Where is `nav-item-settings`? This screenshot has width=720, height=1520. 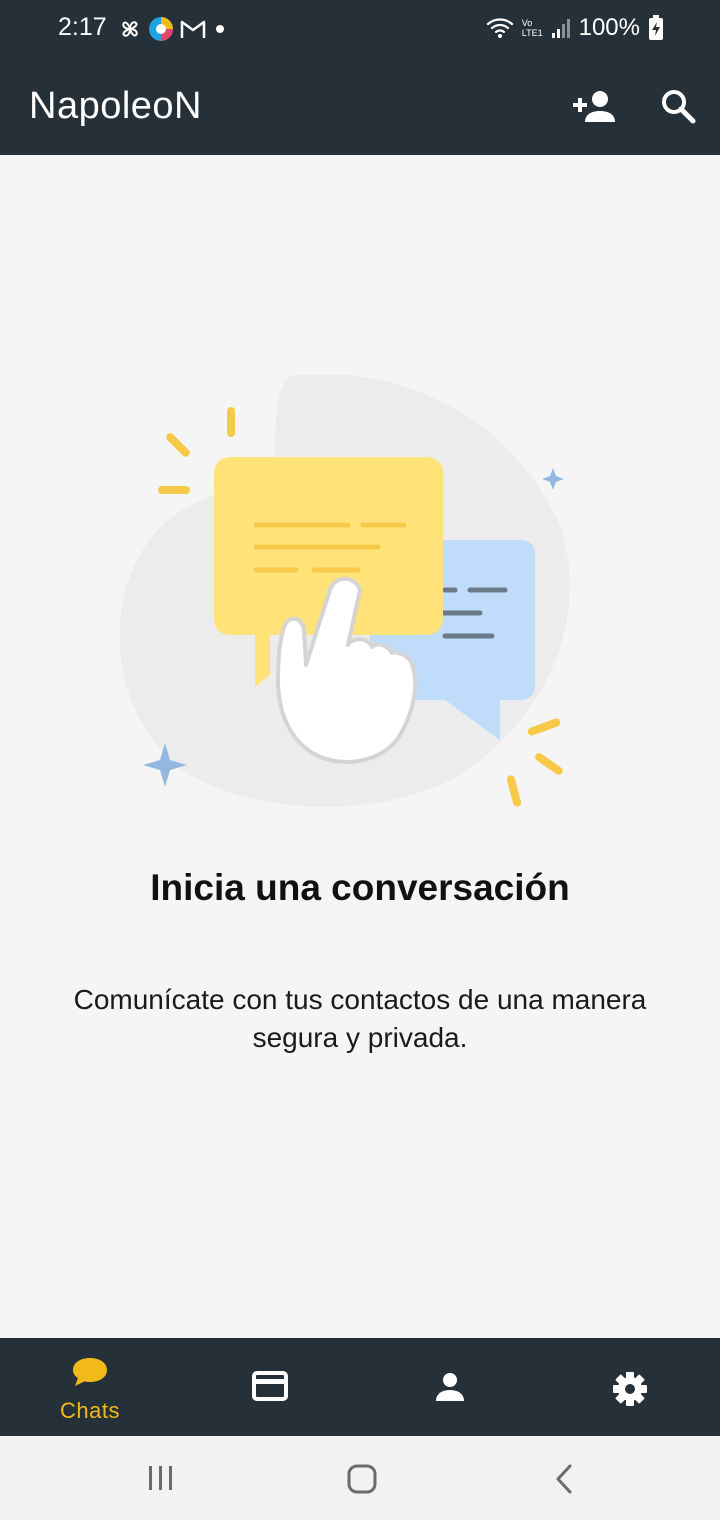
nav-item-settings is located at coordinates (630, 1387).